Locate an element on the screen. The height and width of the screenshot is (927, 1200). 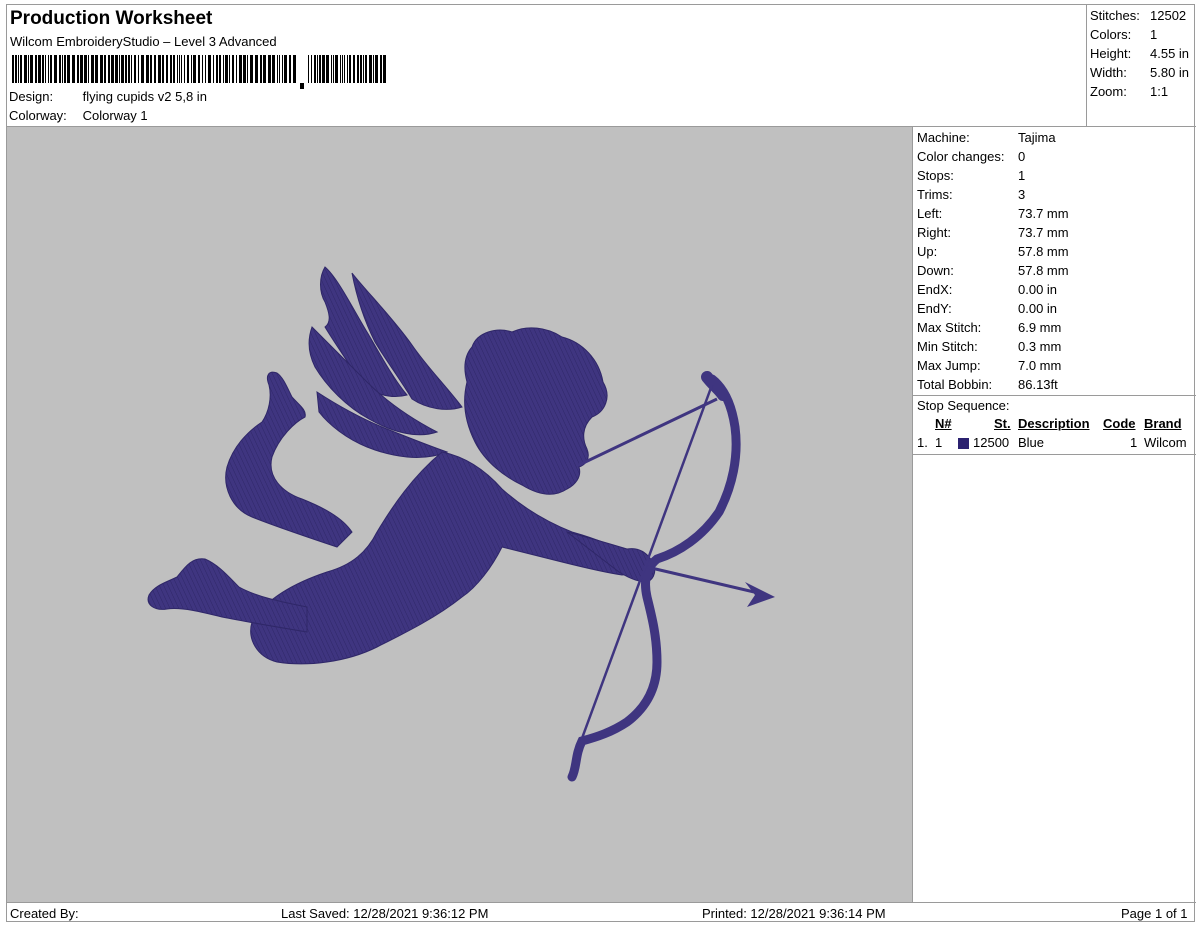
design-label: Design: is located at coordinates (31, 96).